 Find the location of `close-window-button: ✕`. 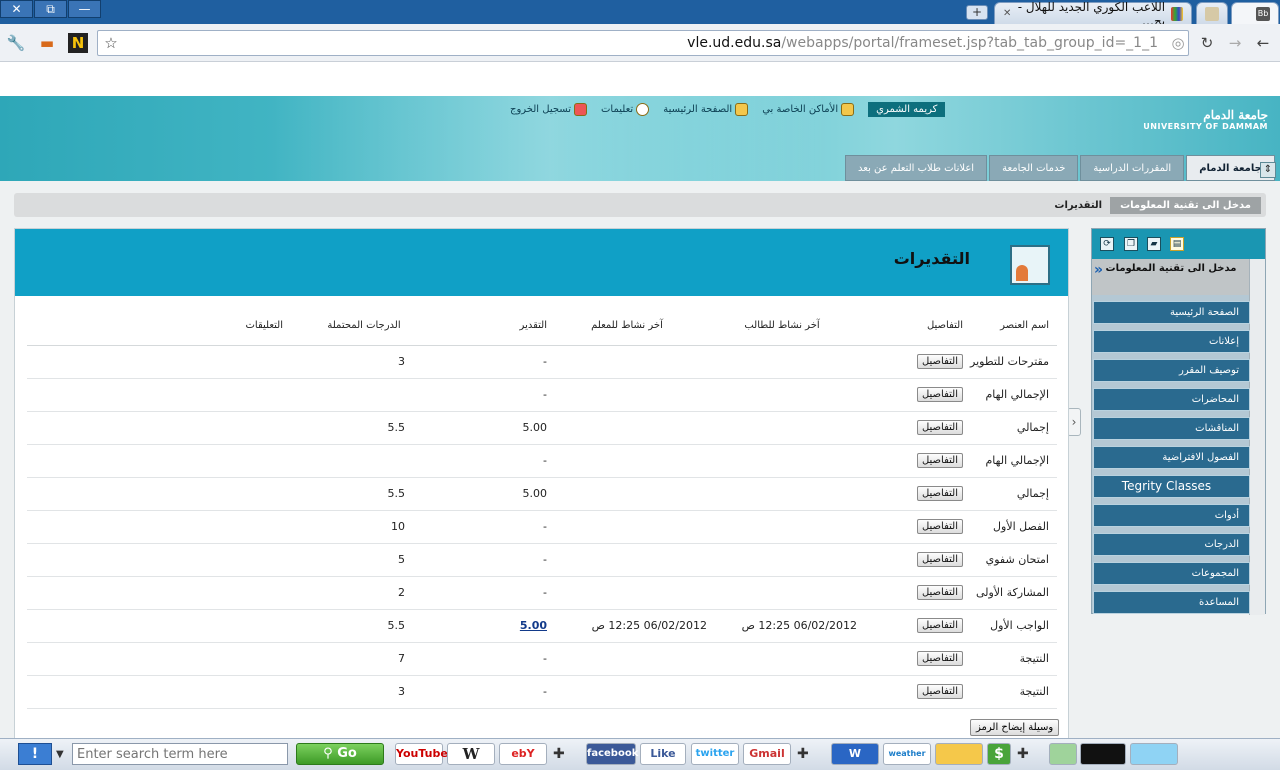

close-window-button: ✕ is located at coordinates (16, 9).